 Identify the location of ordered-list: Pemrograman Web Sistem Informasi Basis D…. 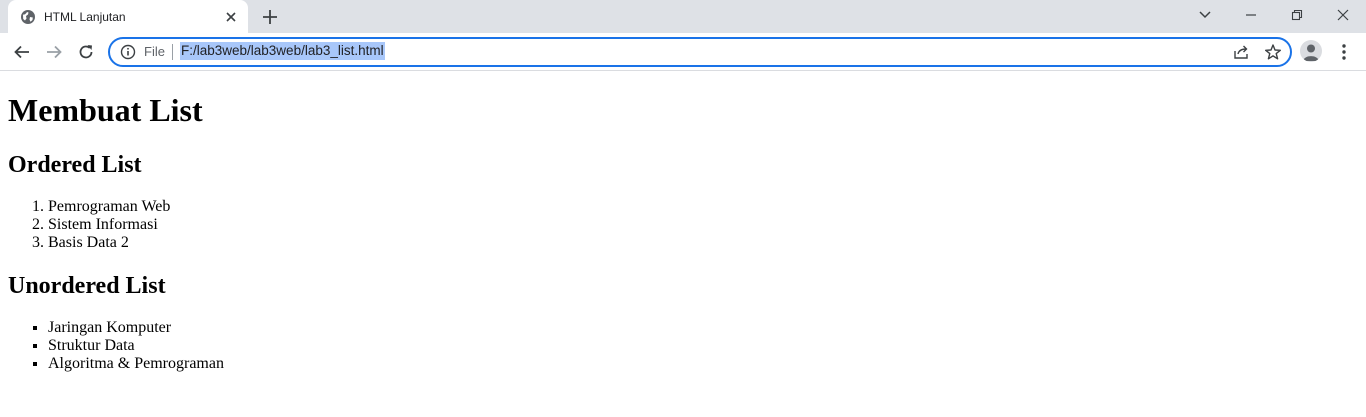
(89, 225).